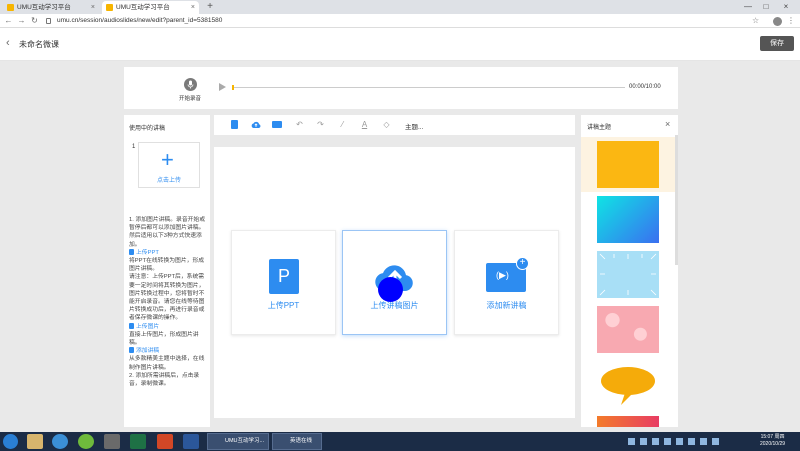  I want to click on taskbar-app-label: 英语在线, so click(301, 441).